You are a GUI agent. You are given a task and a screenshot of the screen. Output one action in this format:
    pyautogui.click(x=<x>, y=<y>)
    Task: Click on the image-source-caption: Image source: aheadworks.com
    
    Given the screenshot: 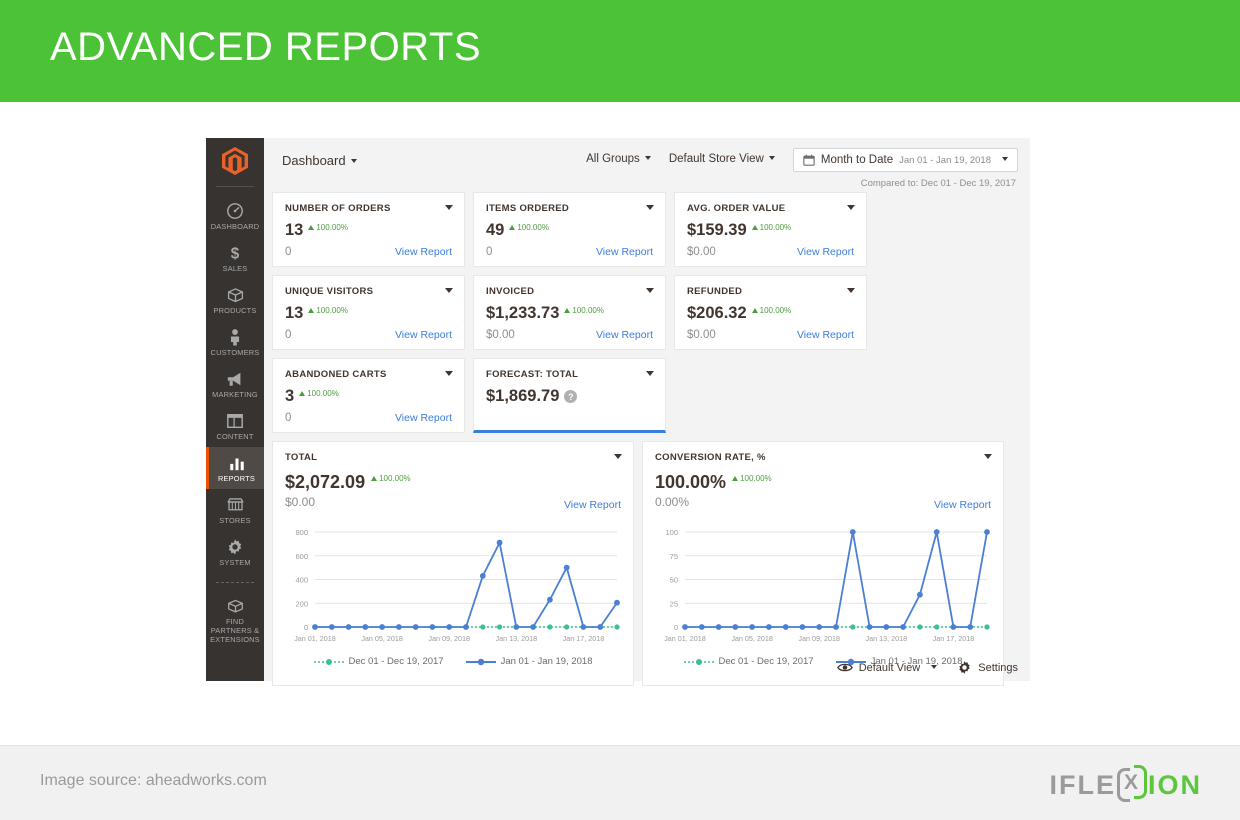 What is the action you would take?
    pyautogui.click(x=153, y=780)
    